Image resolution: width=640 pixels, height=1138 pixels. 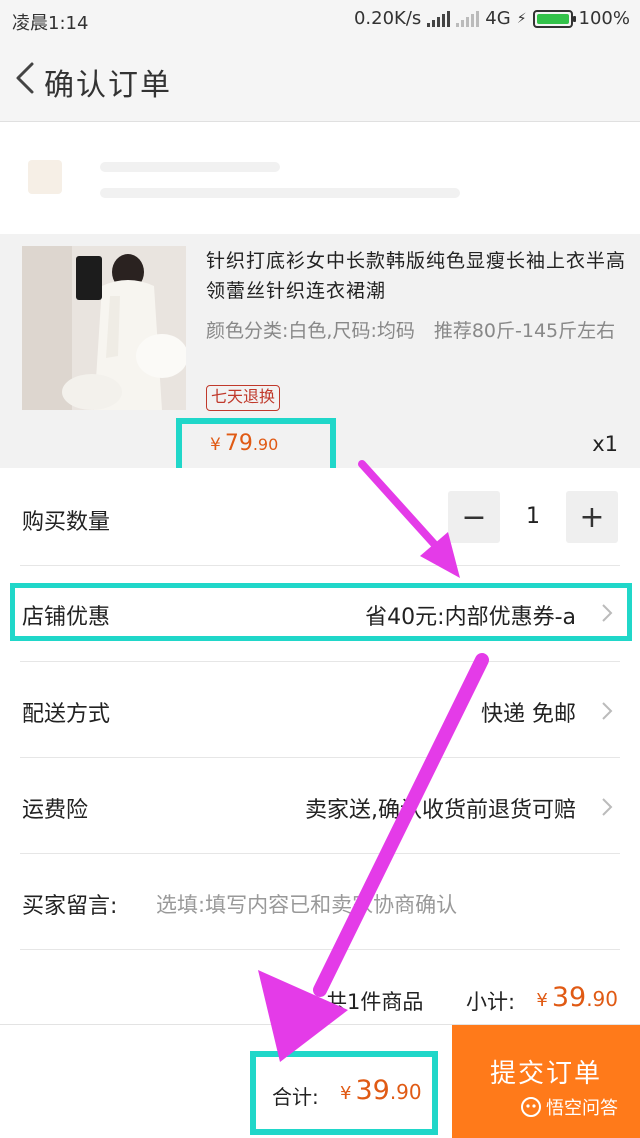 What do you see at coordinates (321, 612) in the screenshot?
I see `discount-highlight-box` at bounding box center [321, 612].